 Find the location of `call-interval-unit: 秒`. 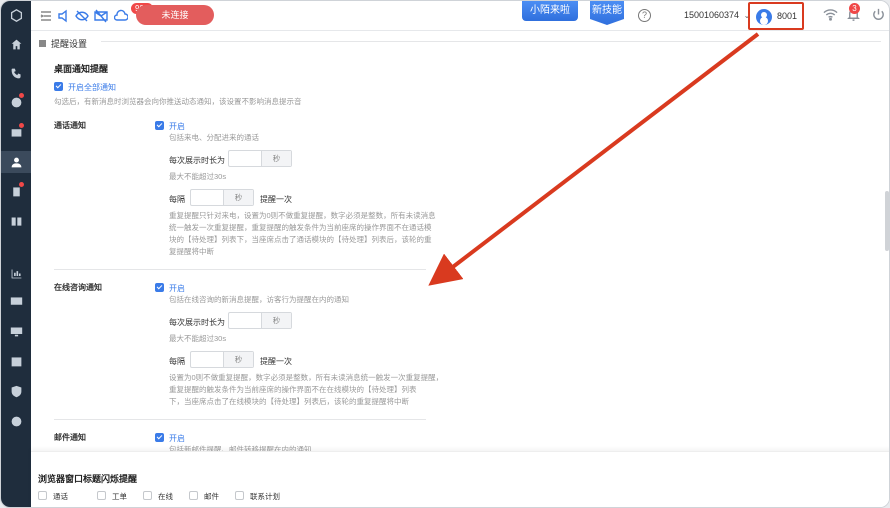

call-interval-unit: 秒 is located at coordinates (238, 197).